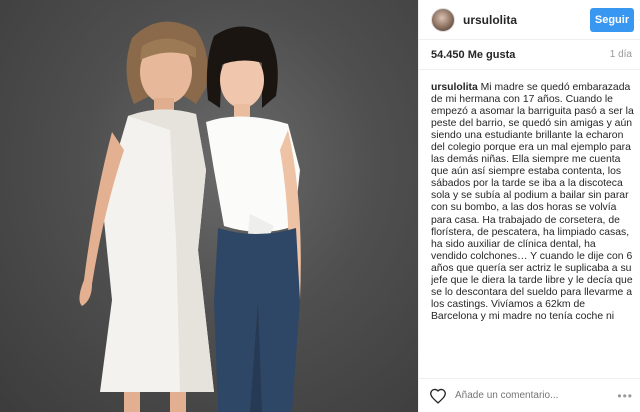  What do you see at coordinates (473, 55) in the screenshot?
I see `likes-count: 54.450 Me gusta` at bounding box center [473, 55].